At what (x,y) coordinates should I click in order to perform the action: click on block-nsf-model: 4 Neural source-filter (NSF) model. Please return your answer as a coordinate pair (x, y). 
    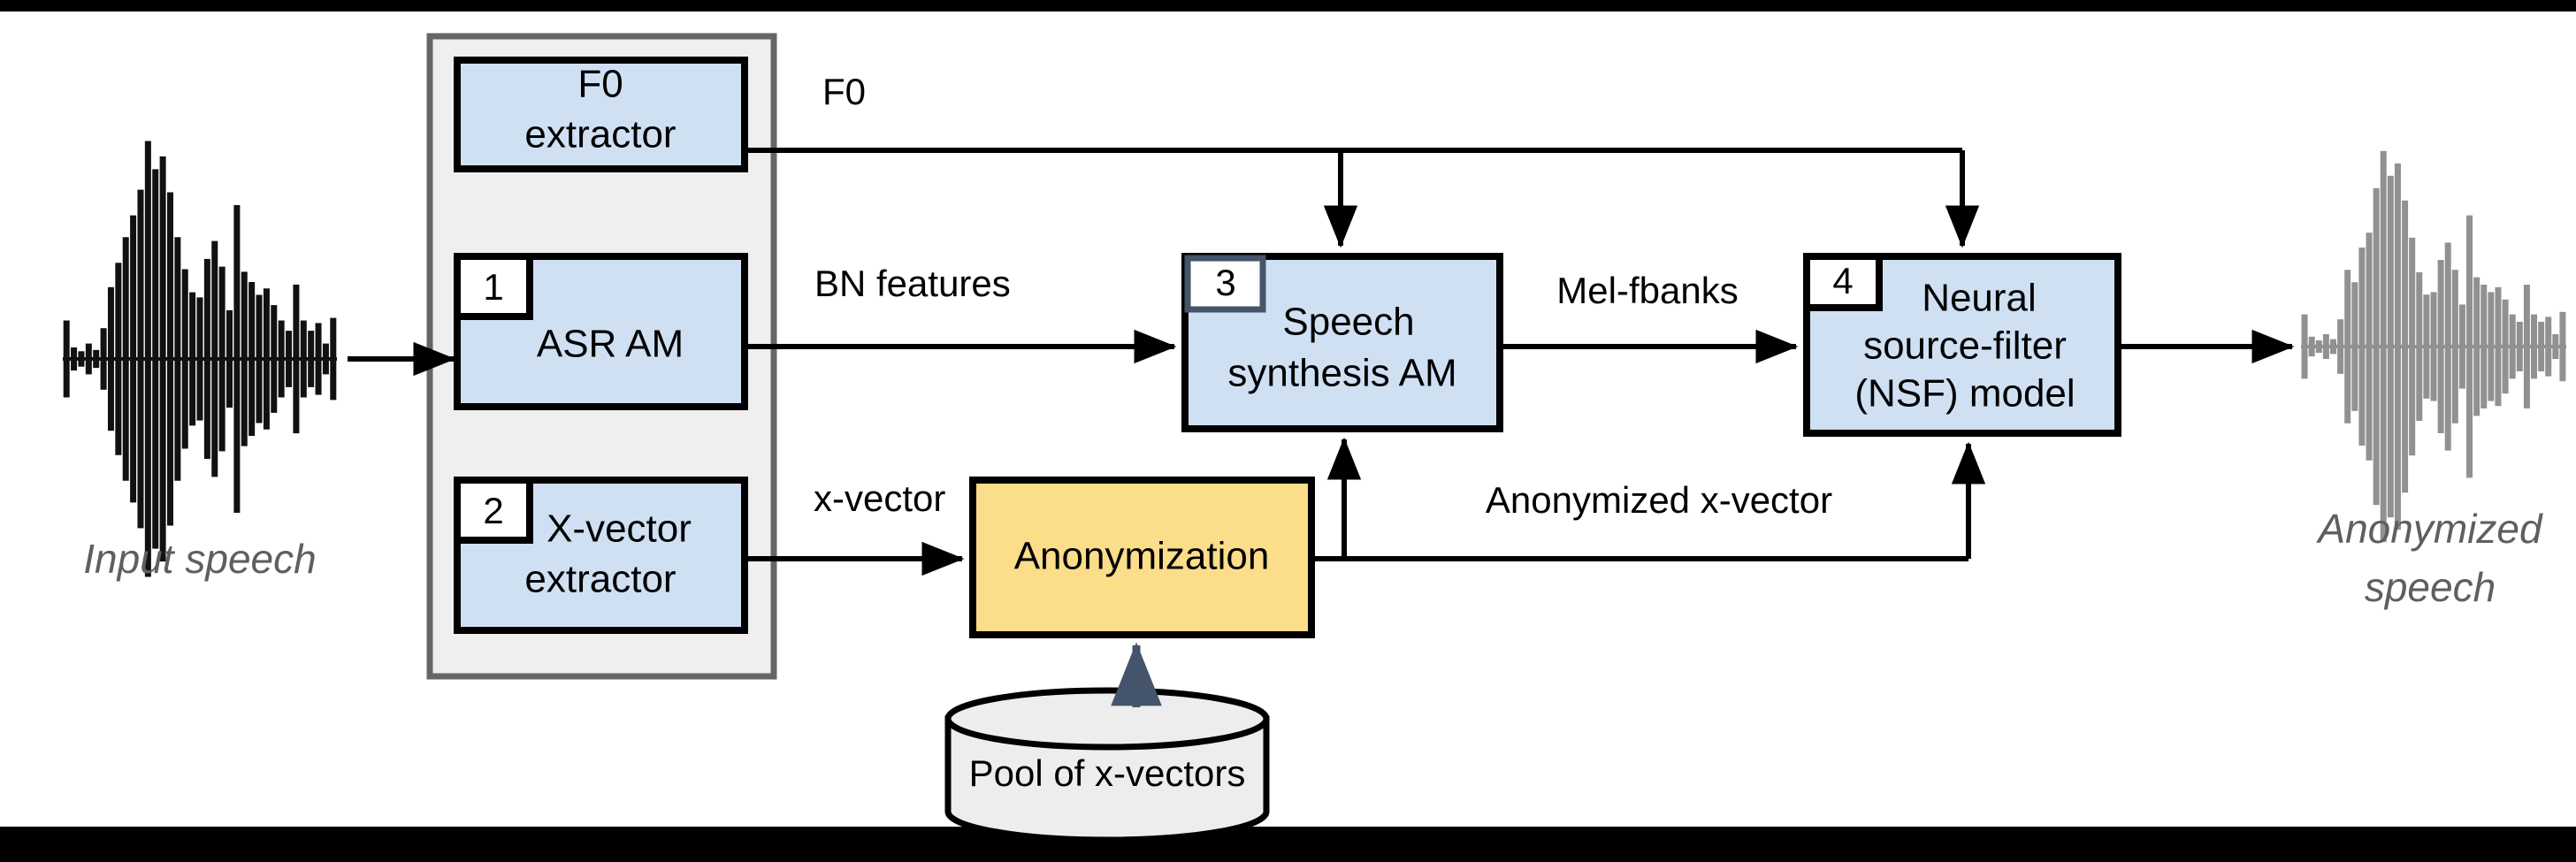
    Looking at the image, I should click on (1962, 345).